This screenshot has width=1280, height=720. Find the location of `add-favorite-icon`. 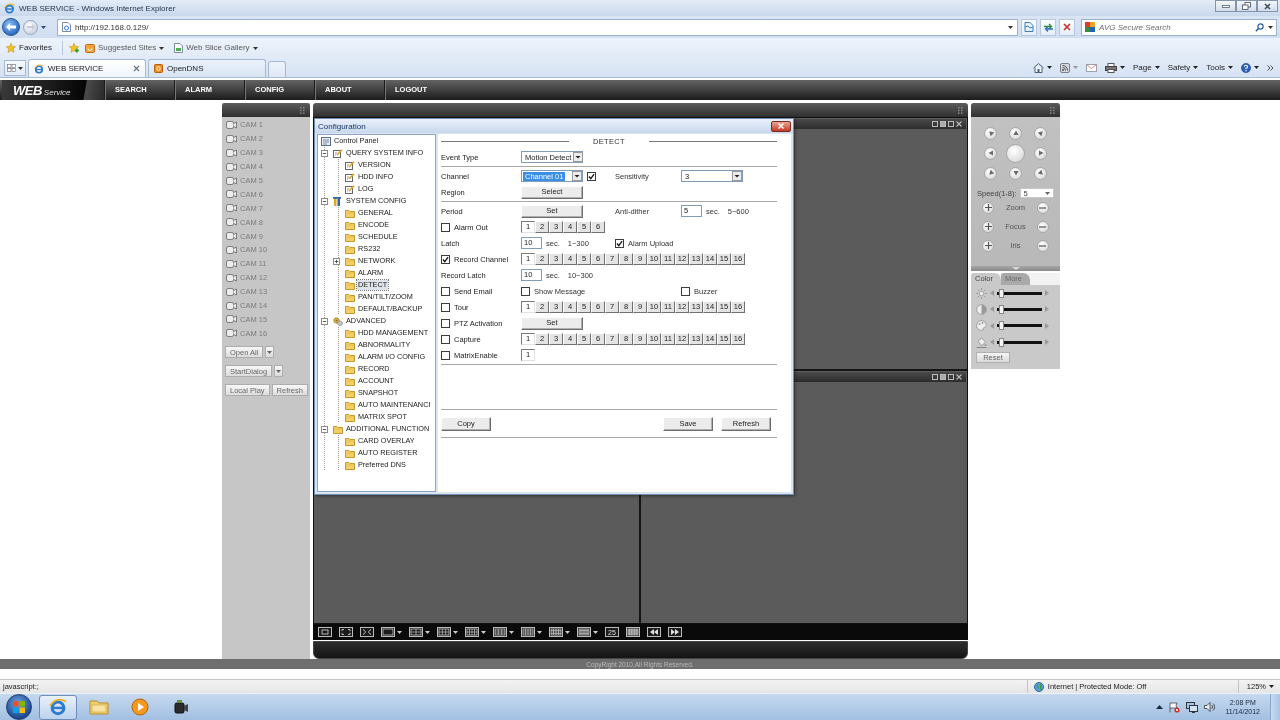

add-favorite-icon is located at coordinates (73, 48).